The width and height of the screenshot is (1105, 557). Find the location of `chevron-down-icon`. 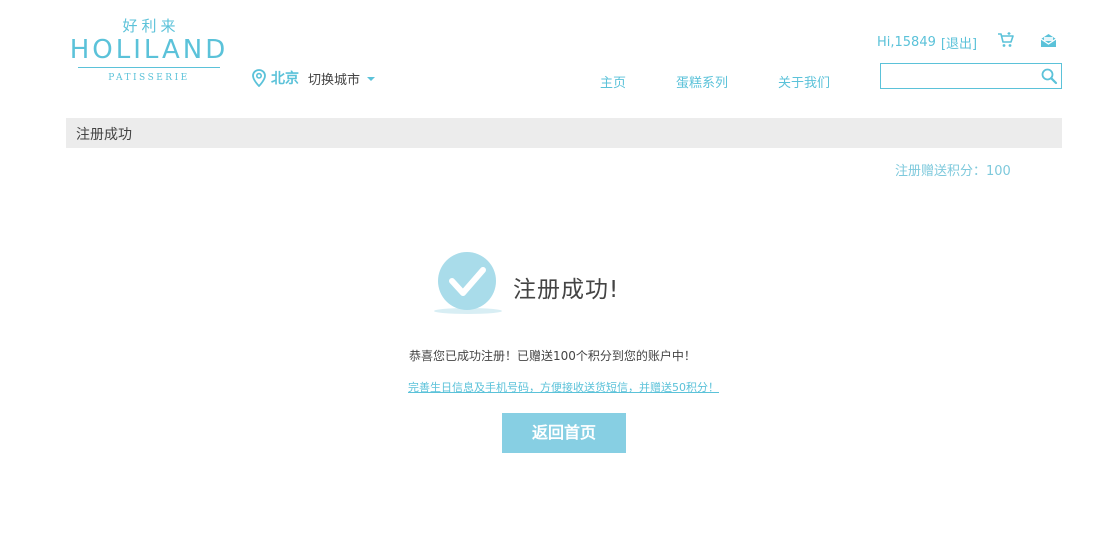

chevron-down-icon is located at coordinates (371, 79).